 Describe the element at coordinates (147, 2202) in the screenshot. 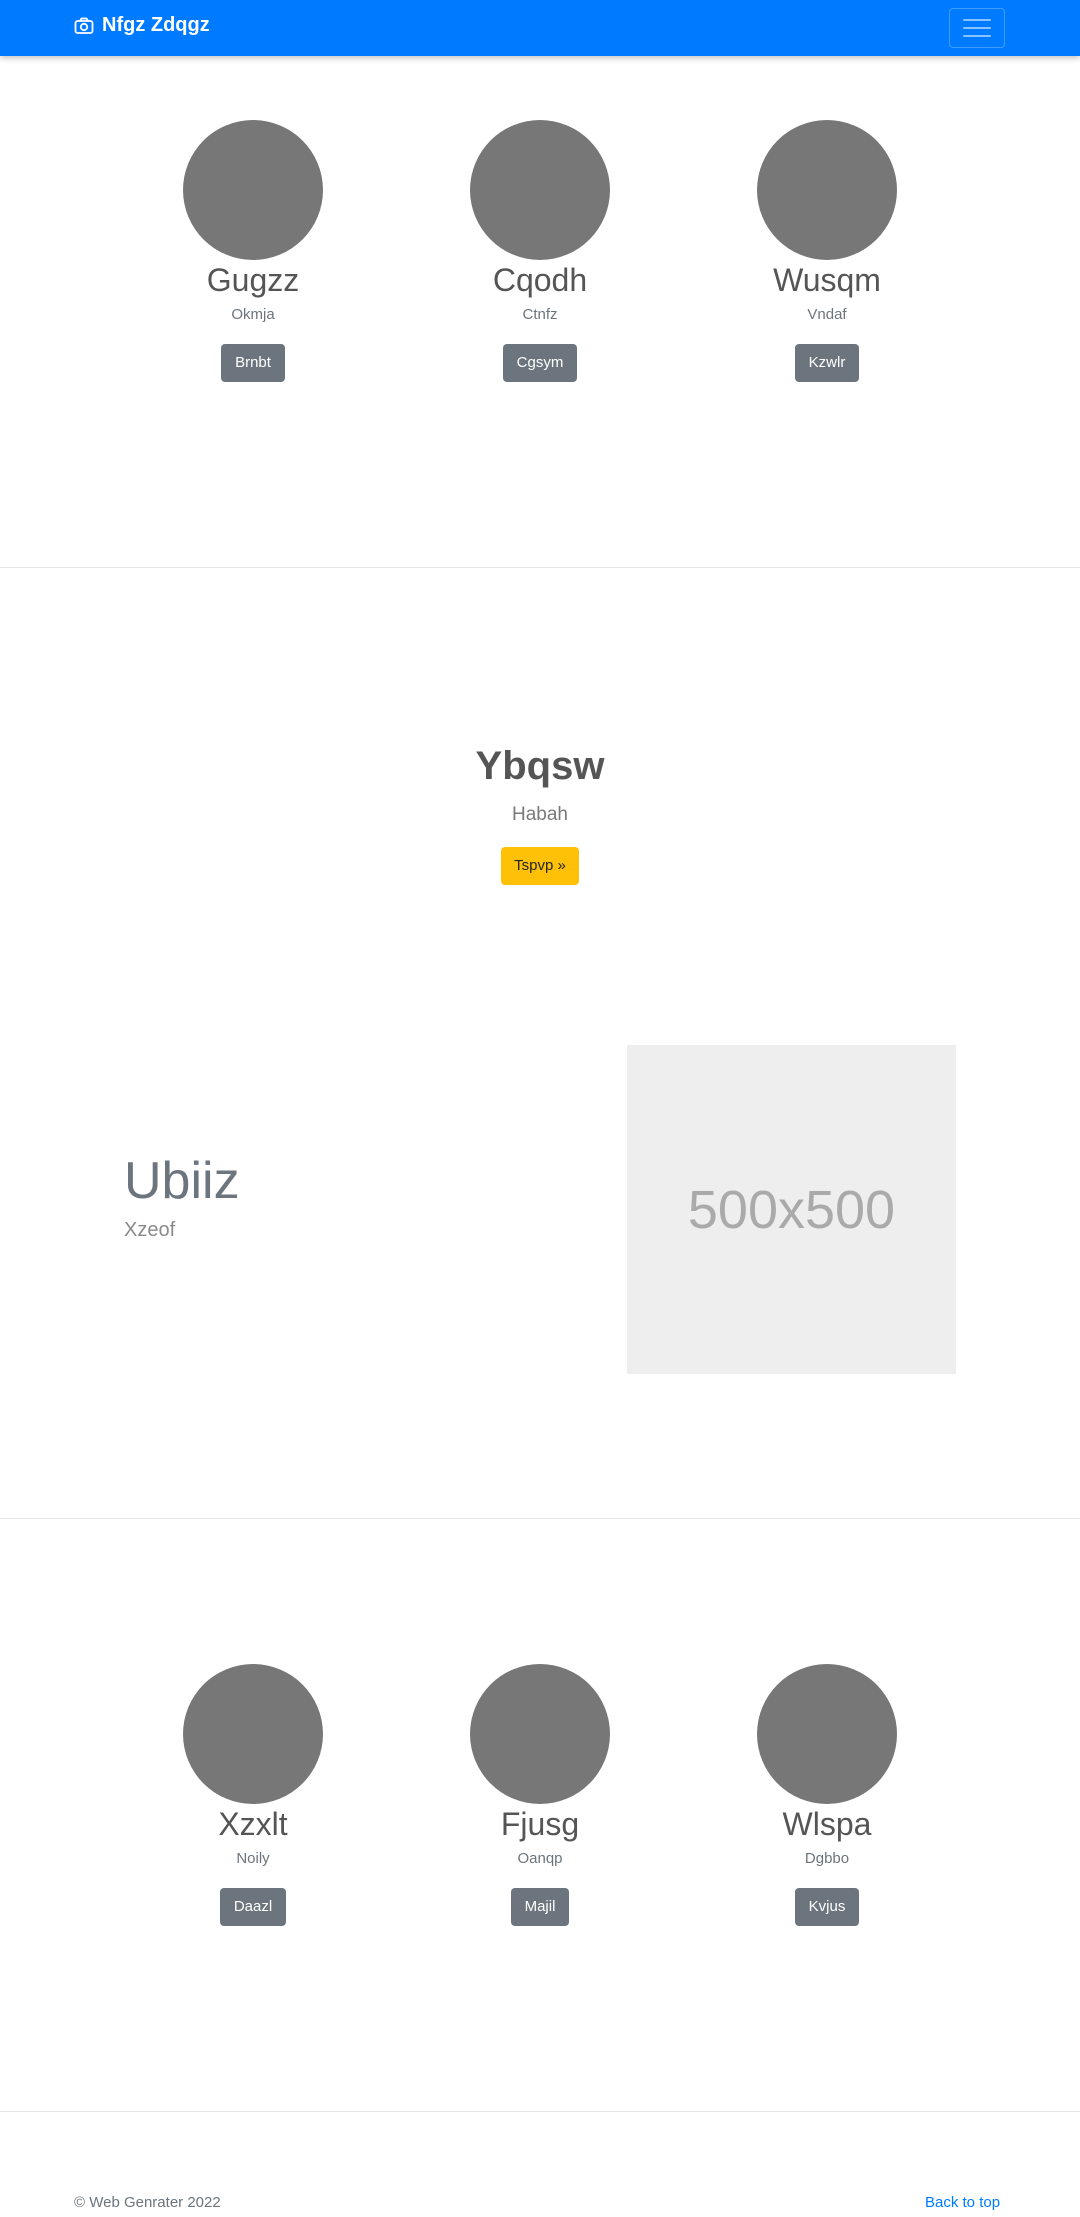

I see `footer-copyright: © Web Genrater 2022` at that location.